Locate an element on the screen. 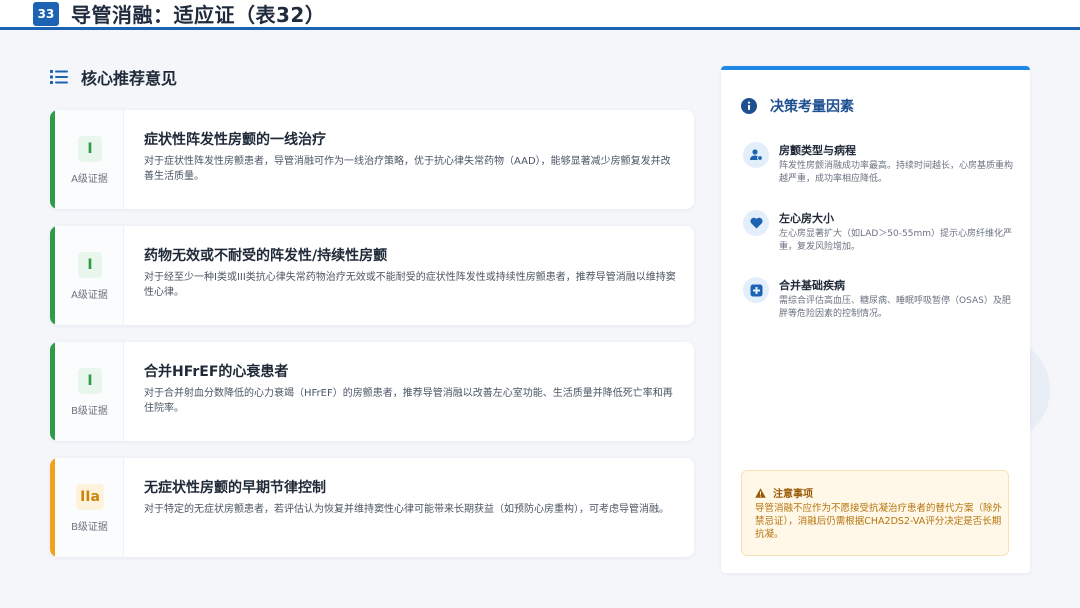 The height and width of the screenshot is (608, 1080). factor-title: 房颤类型与病程 is located at coordinates (817, 150).